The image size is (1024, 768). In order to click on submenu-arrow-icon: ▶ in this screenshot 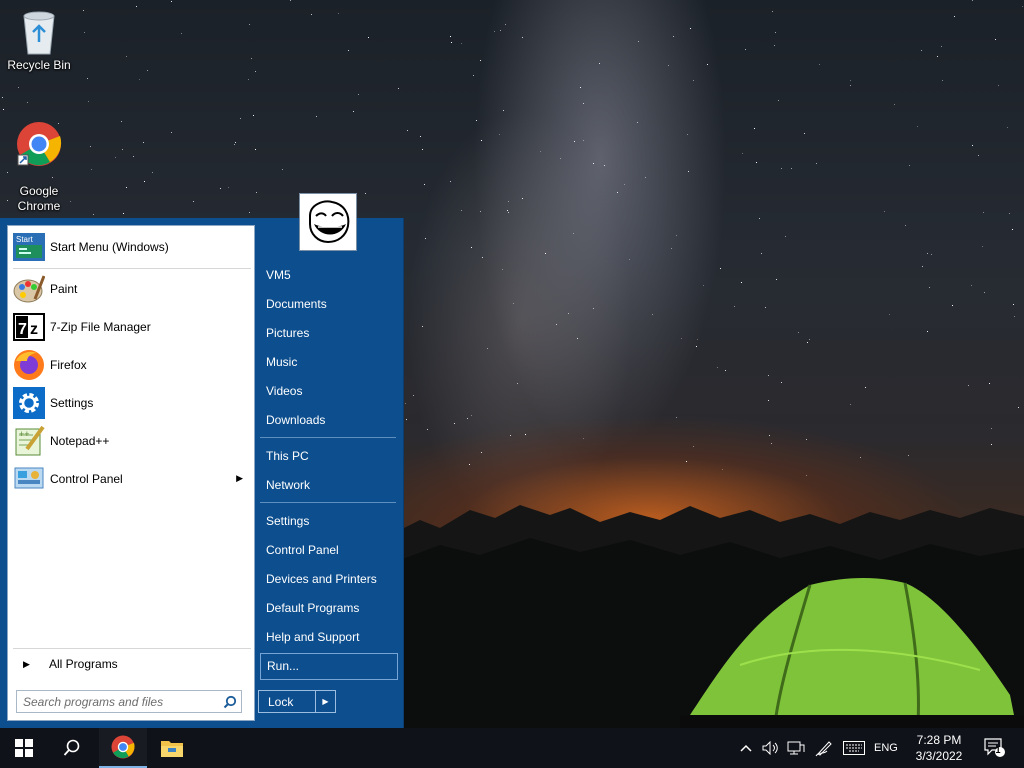, I will do `click(239, 478)`.